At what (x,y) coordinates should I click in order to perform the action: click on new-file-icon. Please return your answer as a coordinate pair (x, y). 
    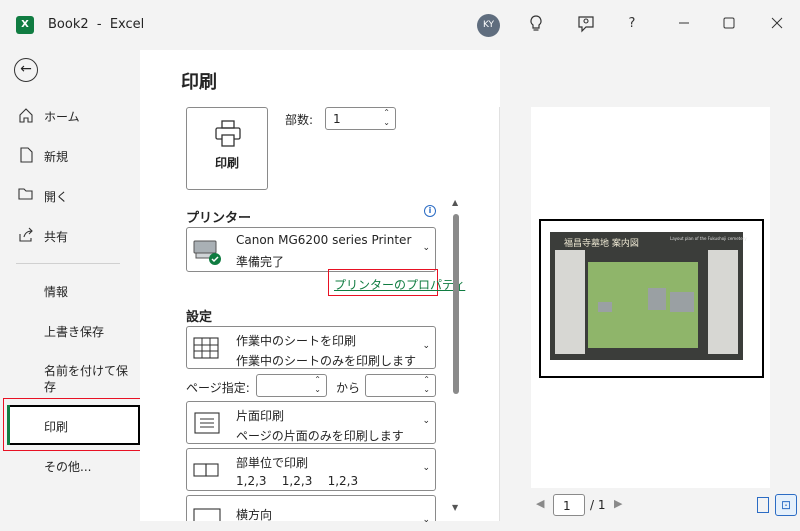
    Looking at the image, I should click on (26, 155).